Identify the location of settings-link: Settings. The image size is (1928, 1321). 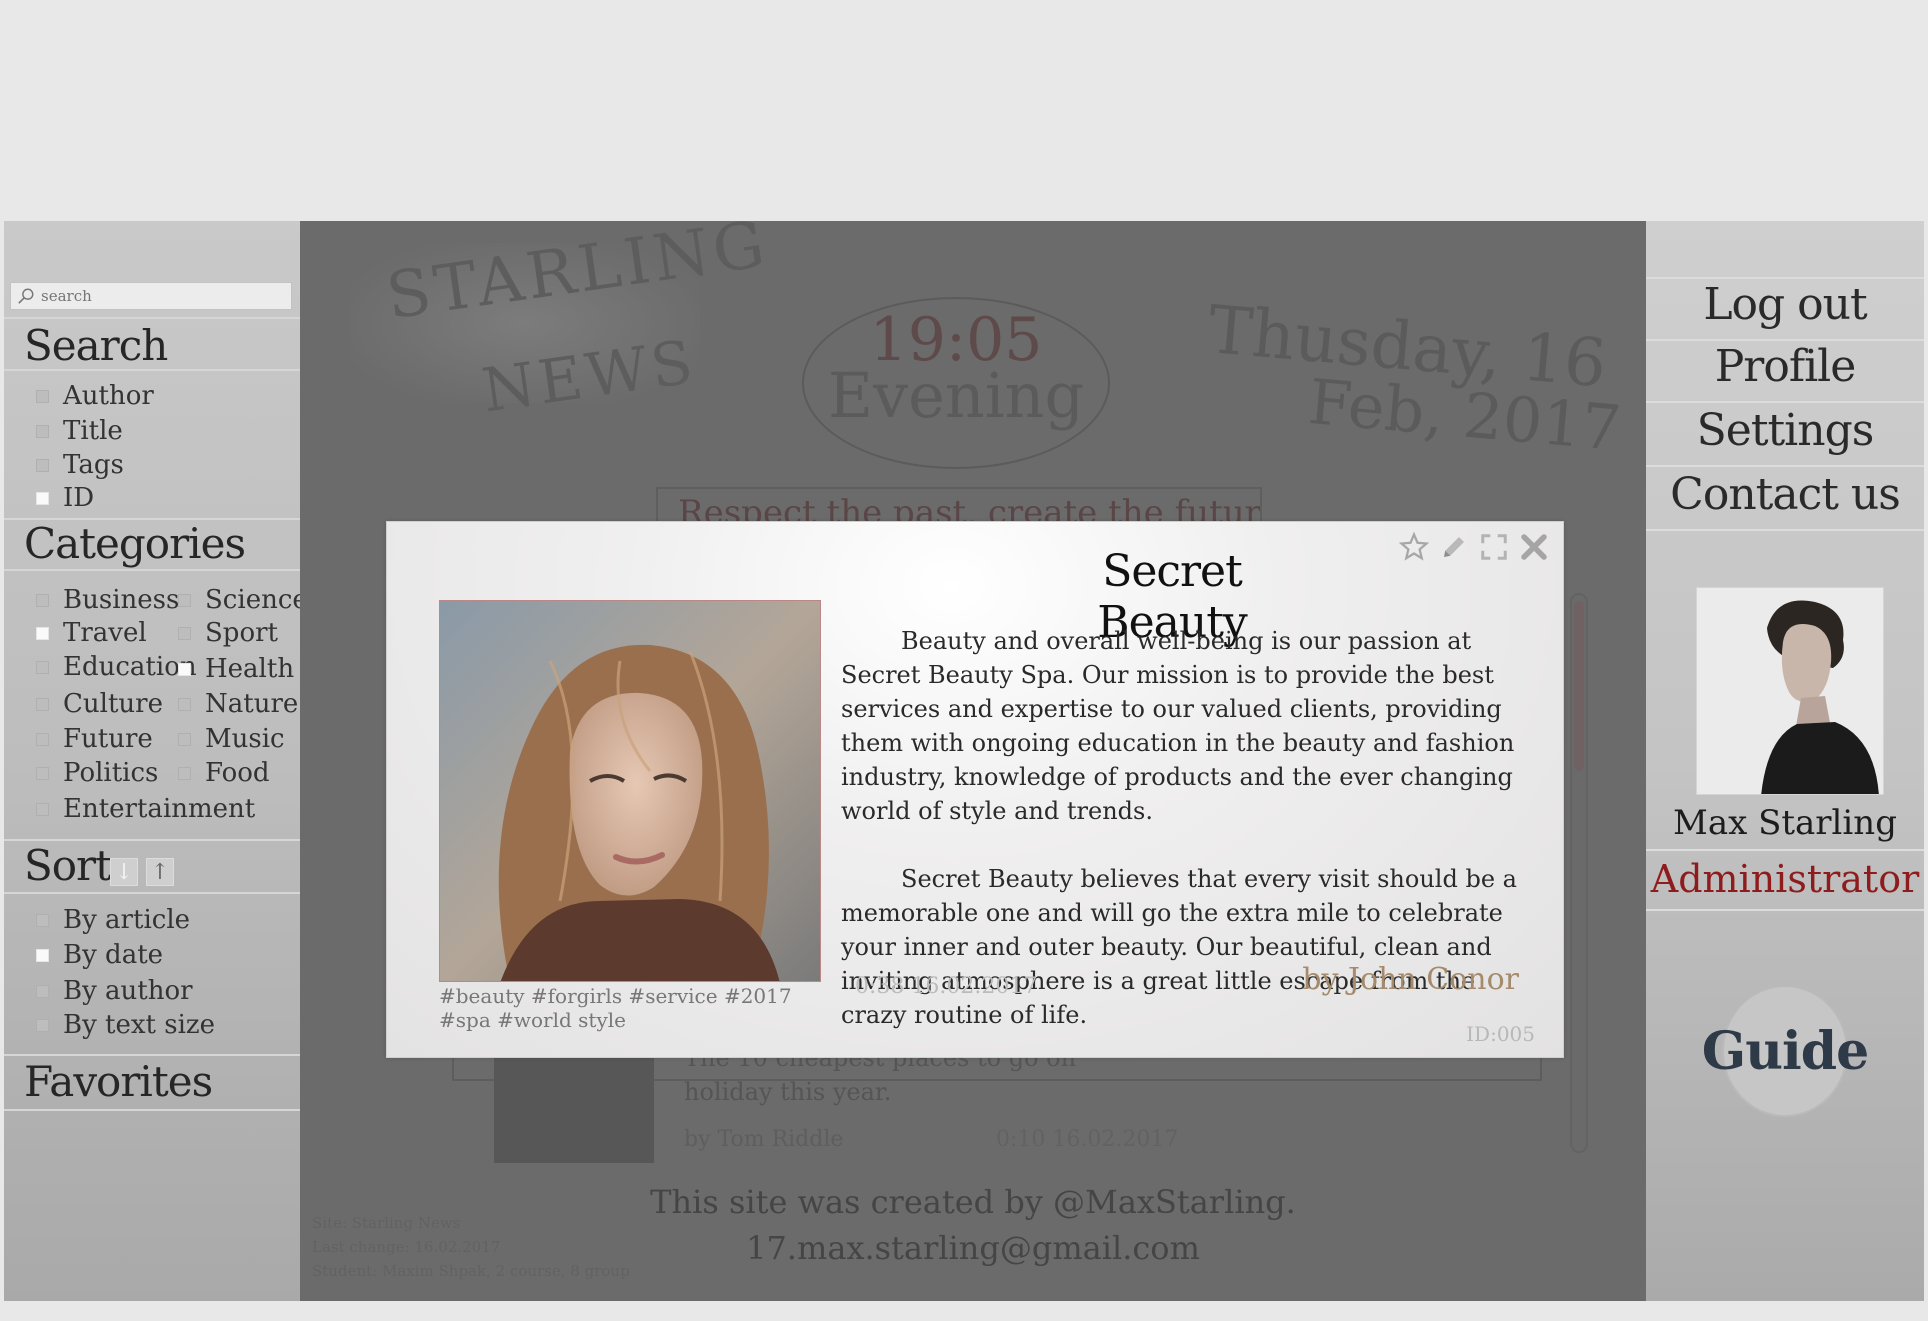
(1785, 430).